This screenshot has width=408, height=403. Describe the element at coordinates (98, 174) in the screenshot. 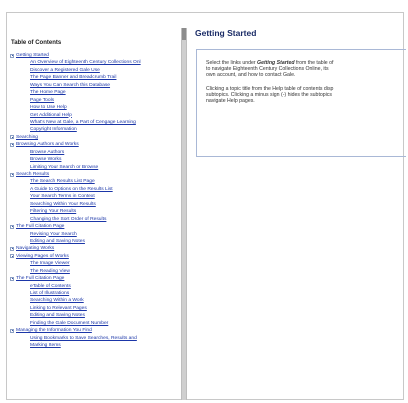

I see `toc-item: Search Results` at that location.